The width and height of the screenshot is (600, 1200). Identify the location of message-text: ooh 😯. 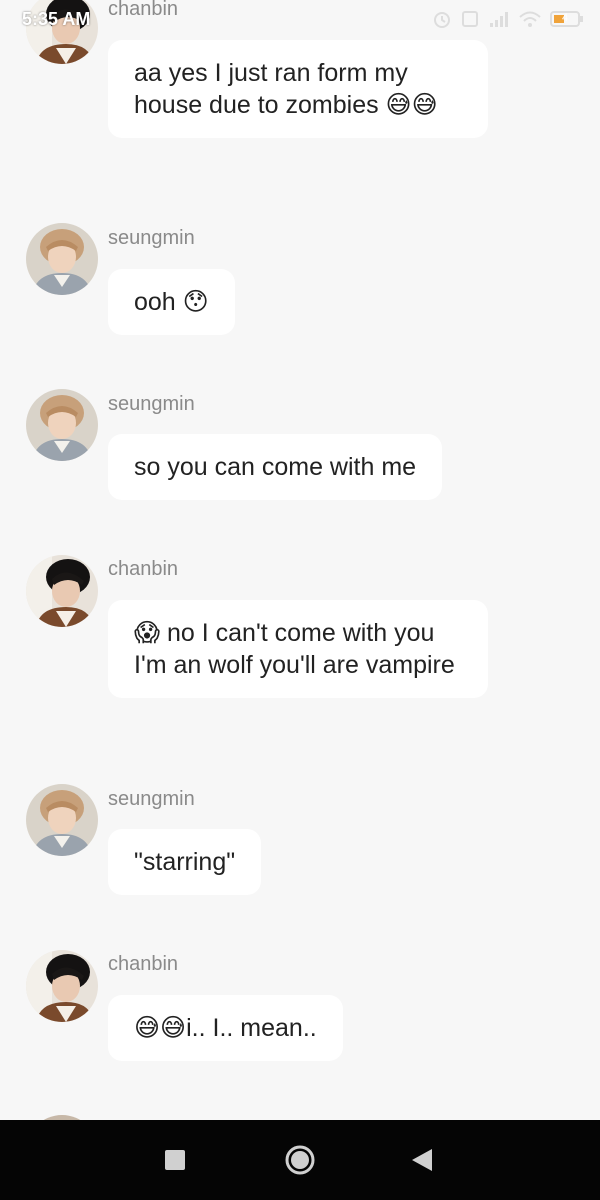
(171, 302).